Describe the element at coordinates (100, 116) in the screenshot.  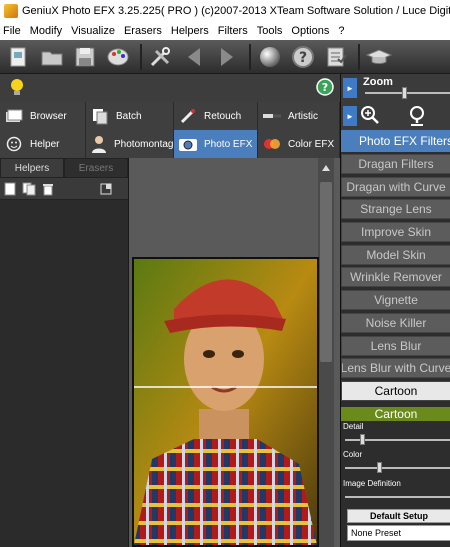
I see `batch-icon` at that location.